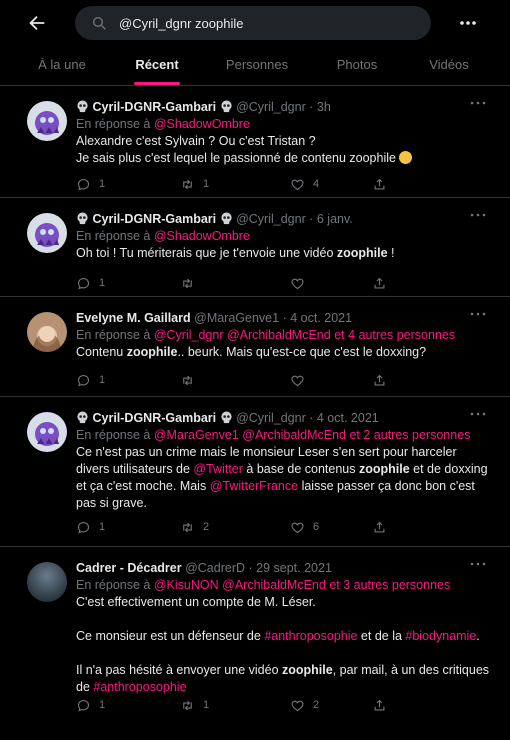  What do you see at coordinates (236, 318) in the screenshot?
I see `author-handle: @MaraGenve1` at bounding box center [236, 318].